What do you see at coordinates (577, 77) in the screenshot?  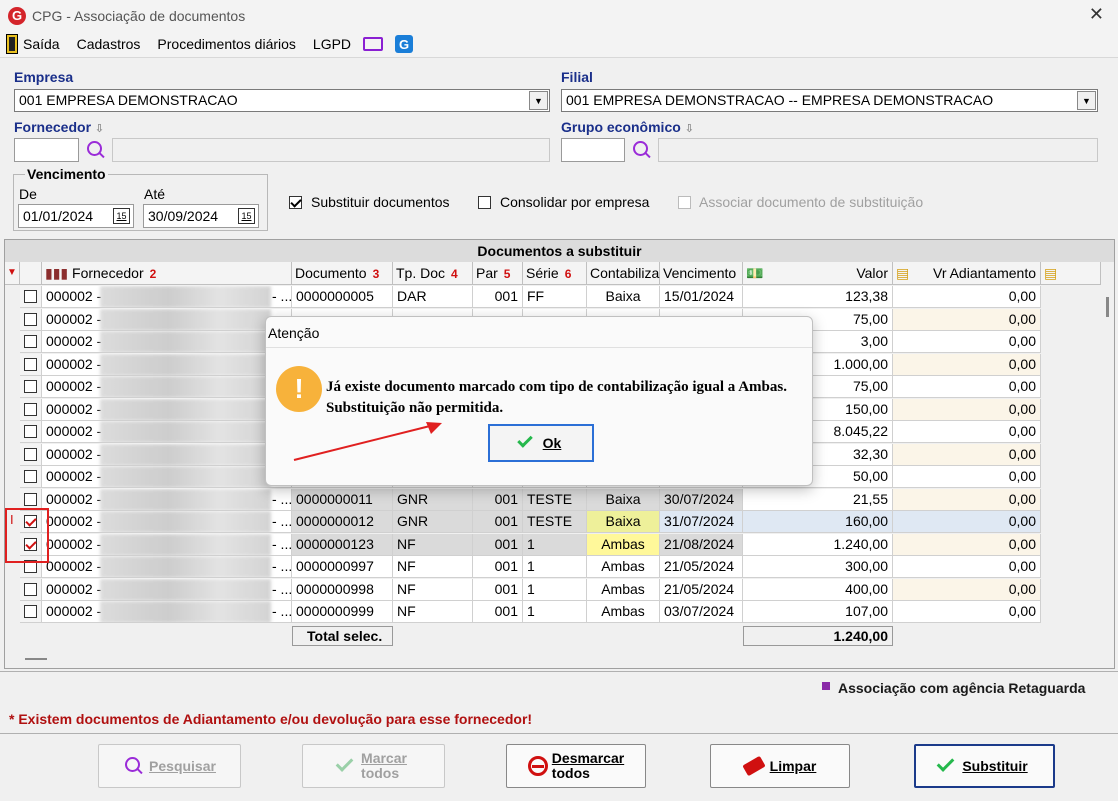 I see `filial-label: Filial` at bounding box center [577, 77].